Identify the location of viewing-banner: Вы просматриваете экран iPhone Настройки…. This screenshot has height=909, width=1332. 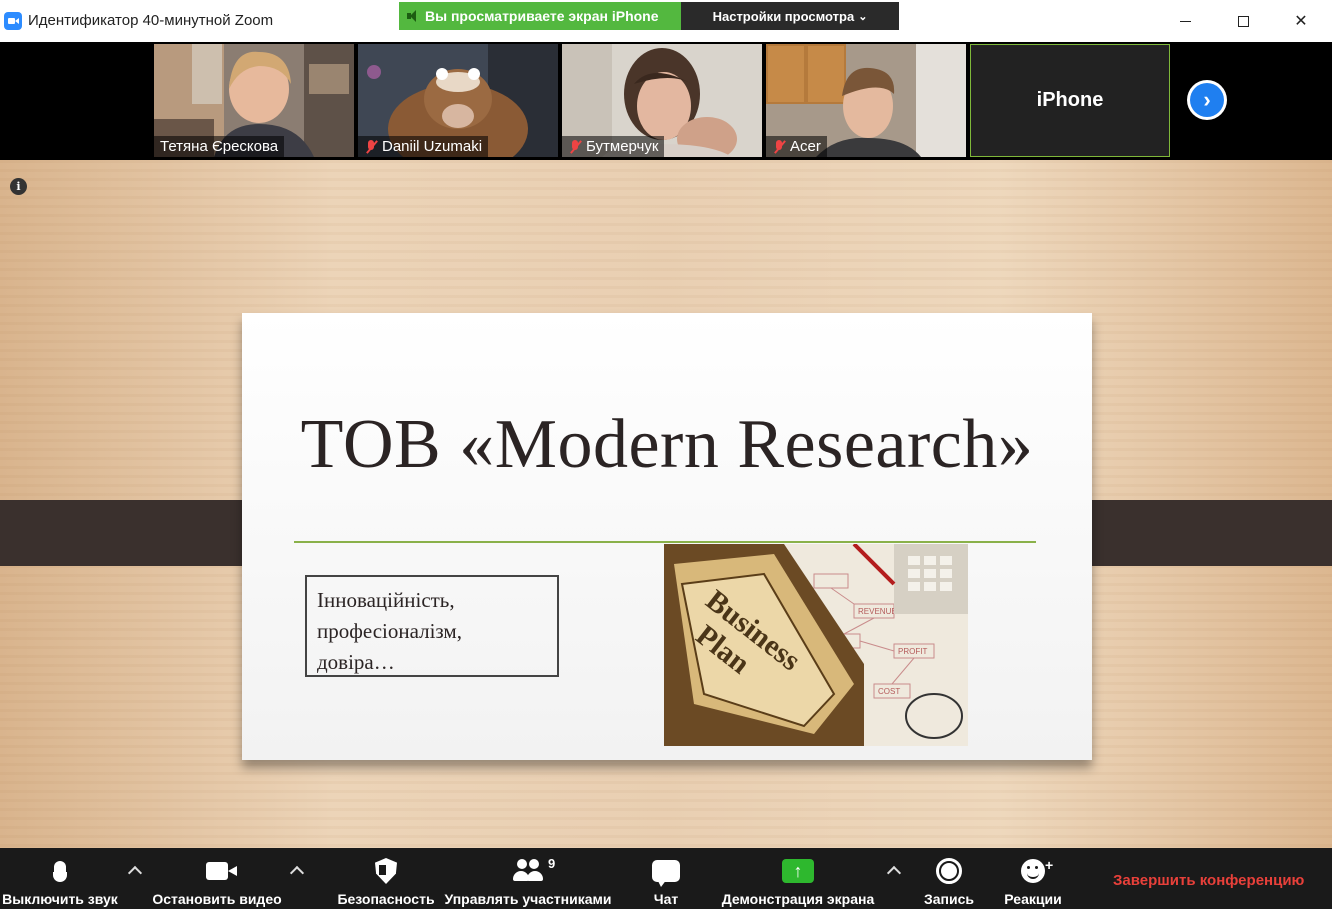
(649, 16).